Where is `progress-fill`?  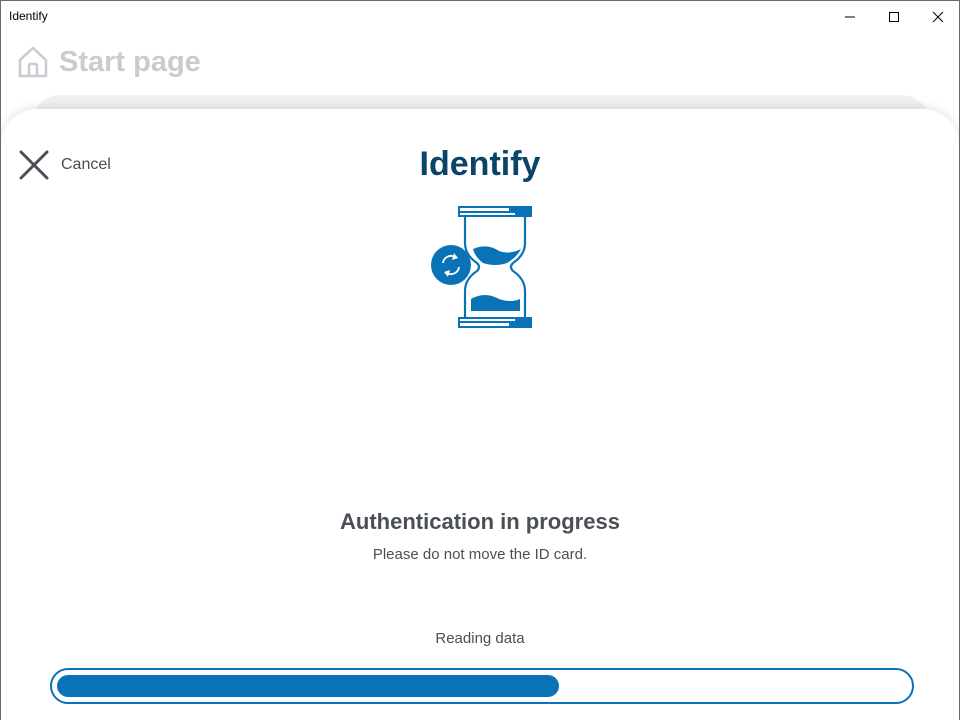 progress-fill is located at coordinates (308, 686).